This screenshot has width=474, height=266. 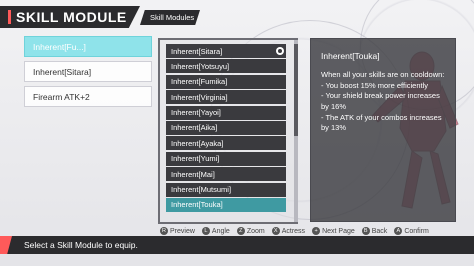 I want to click on module-list-item: Inherent[Mutsumi], so click(x=226, y=189).